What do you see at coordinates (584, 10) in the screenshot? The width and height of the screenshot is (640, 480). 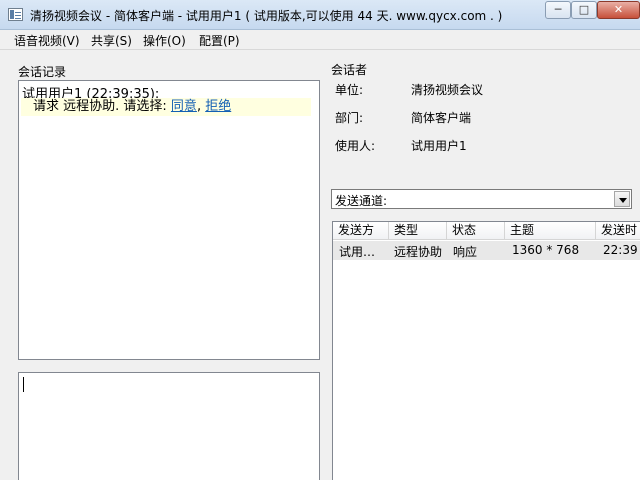 I see `maximize-button: □` at bounding box center [584, 10].